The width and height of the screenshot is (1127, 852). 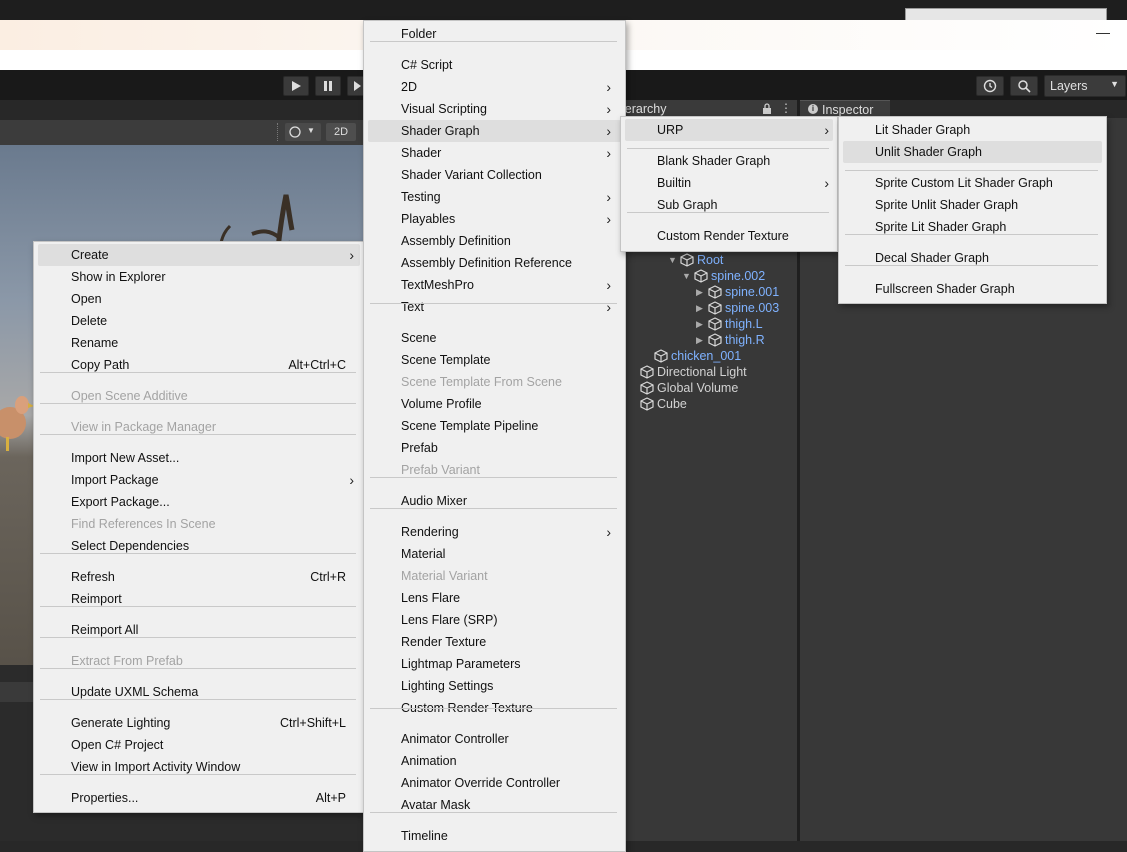 I want to click on create-menu-item-prefab: Prefab, so click(x=494, y=448).